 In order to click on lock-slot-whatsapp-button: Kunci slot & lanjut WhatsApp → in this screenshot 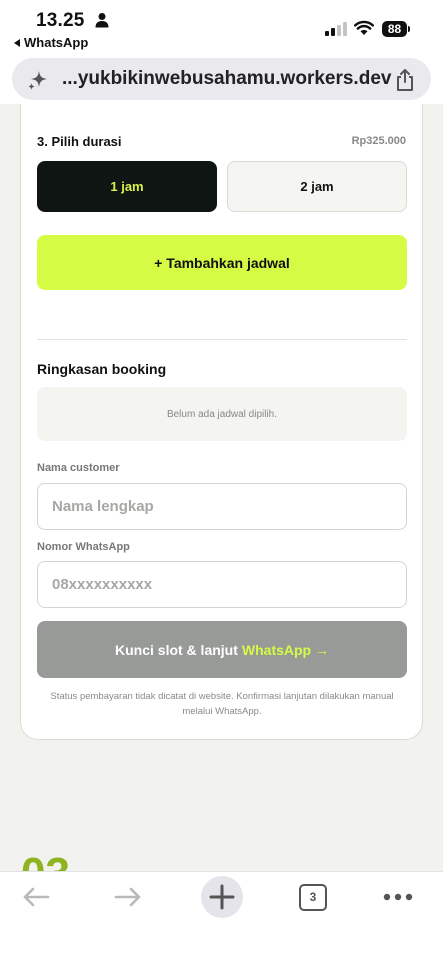, I will do `click(222, 649)`.